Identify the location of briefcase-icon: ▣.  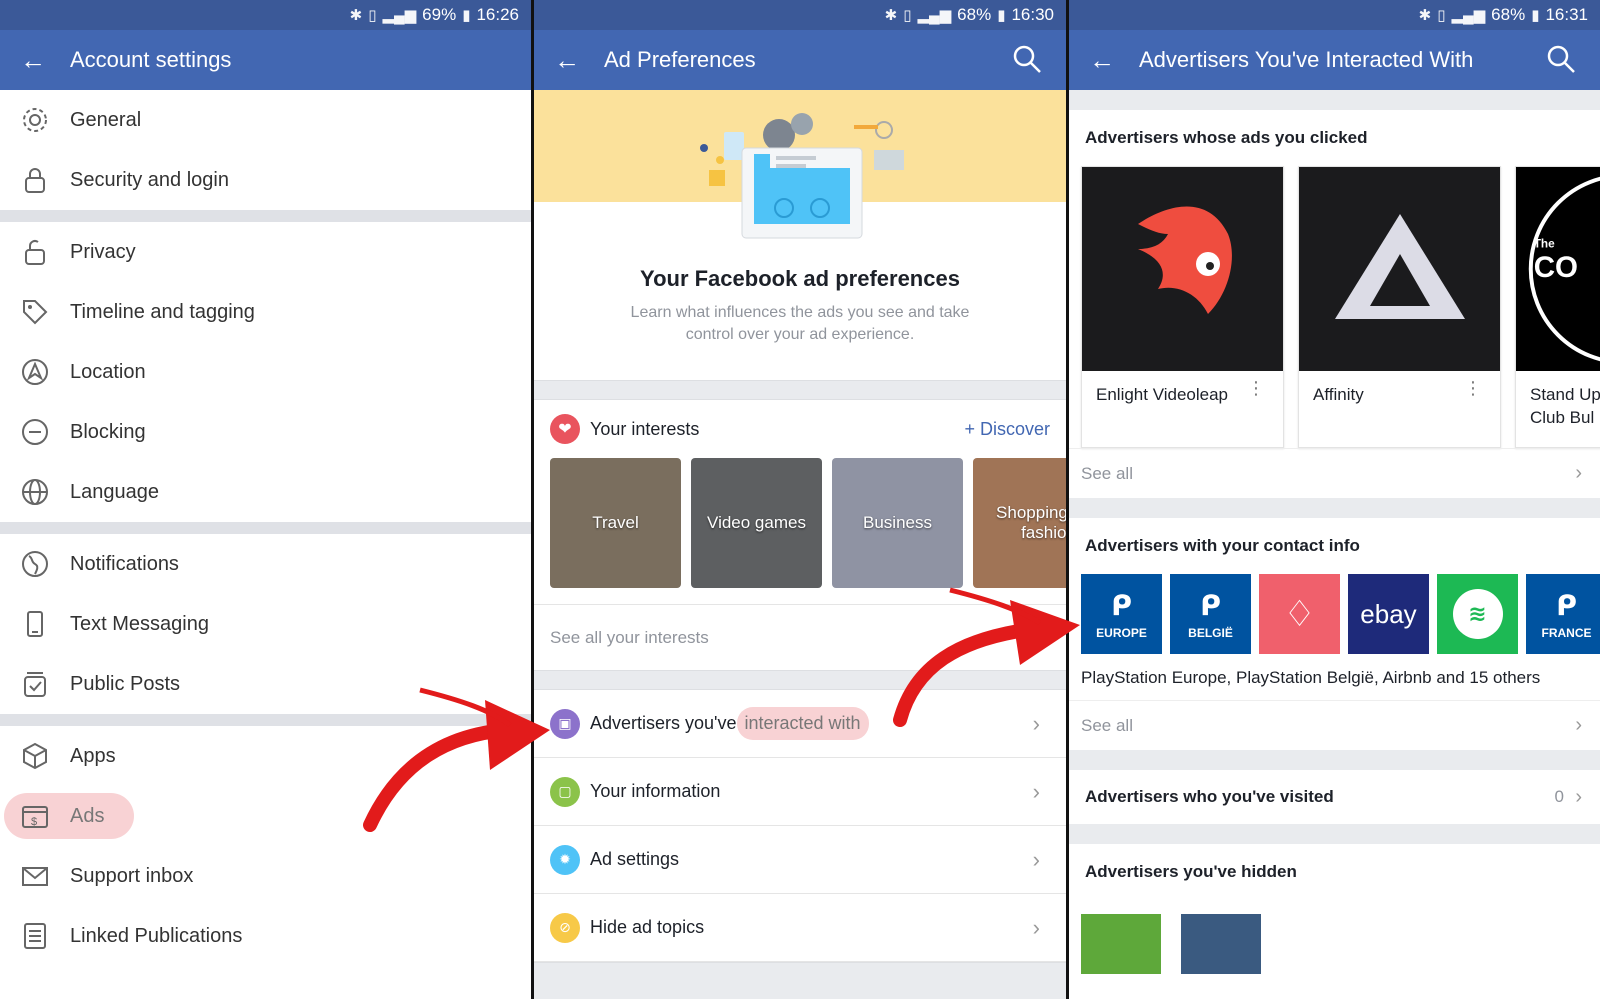
(565, 723).